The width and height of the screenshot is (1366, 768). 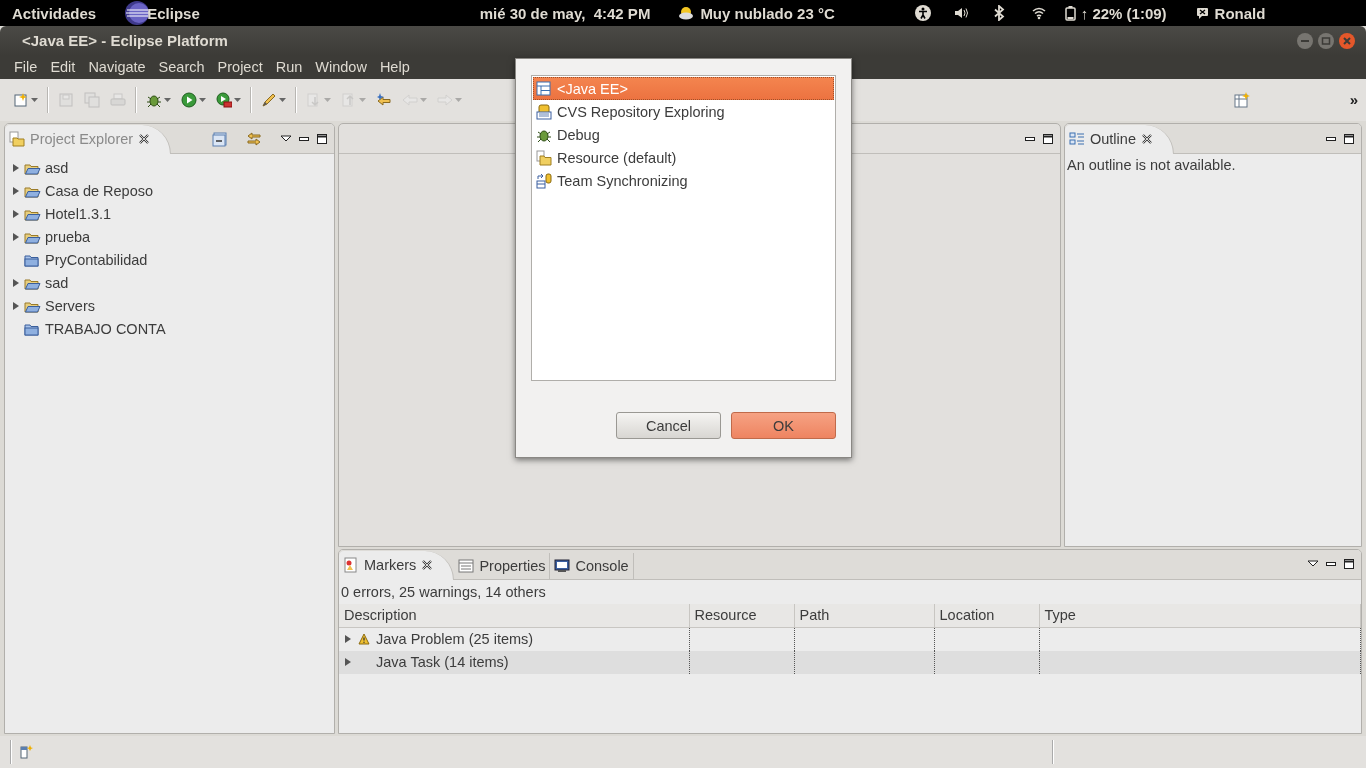 What do you see at coordinates (54, 13) in the screenshot?
I see `activities-button: Actividades` at bounding box center [54, 13].